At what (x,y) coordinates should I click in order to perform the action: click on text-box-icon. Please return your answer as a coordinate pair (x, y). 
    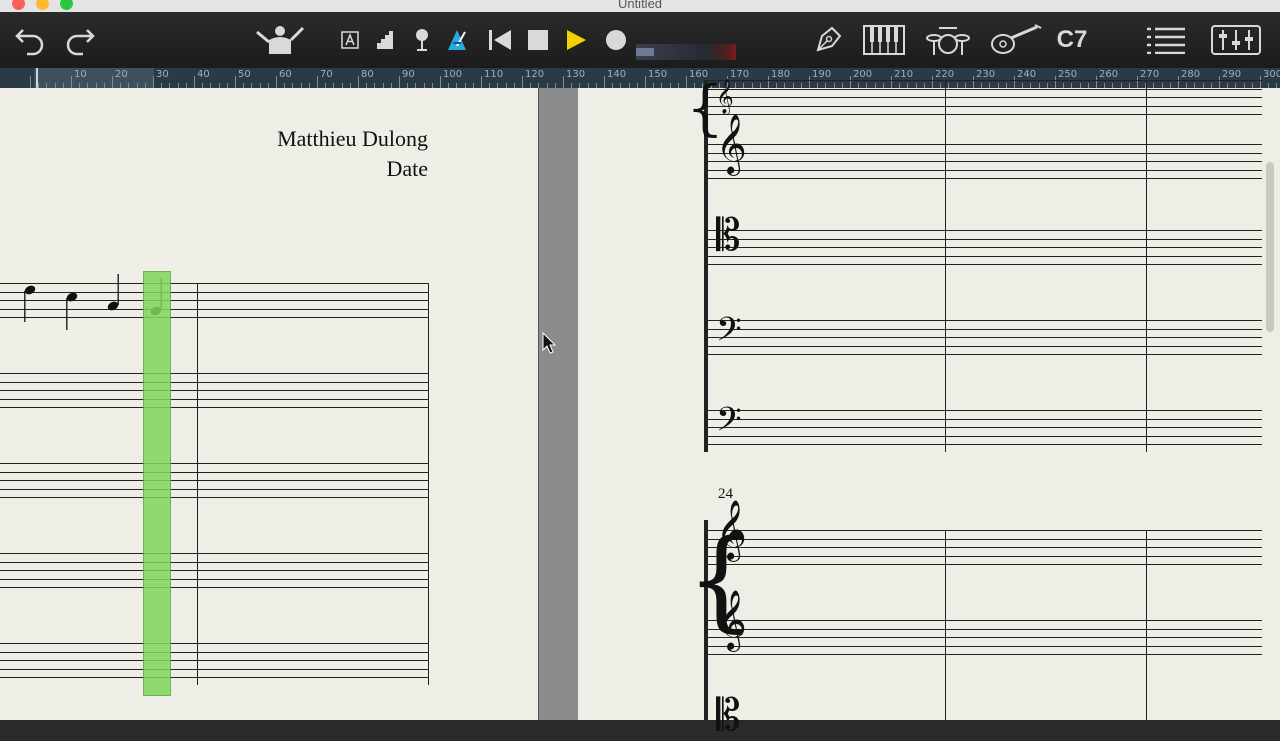
    Looking at the image, I should click on (350, 40).